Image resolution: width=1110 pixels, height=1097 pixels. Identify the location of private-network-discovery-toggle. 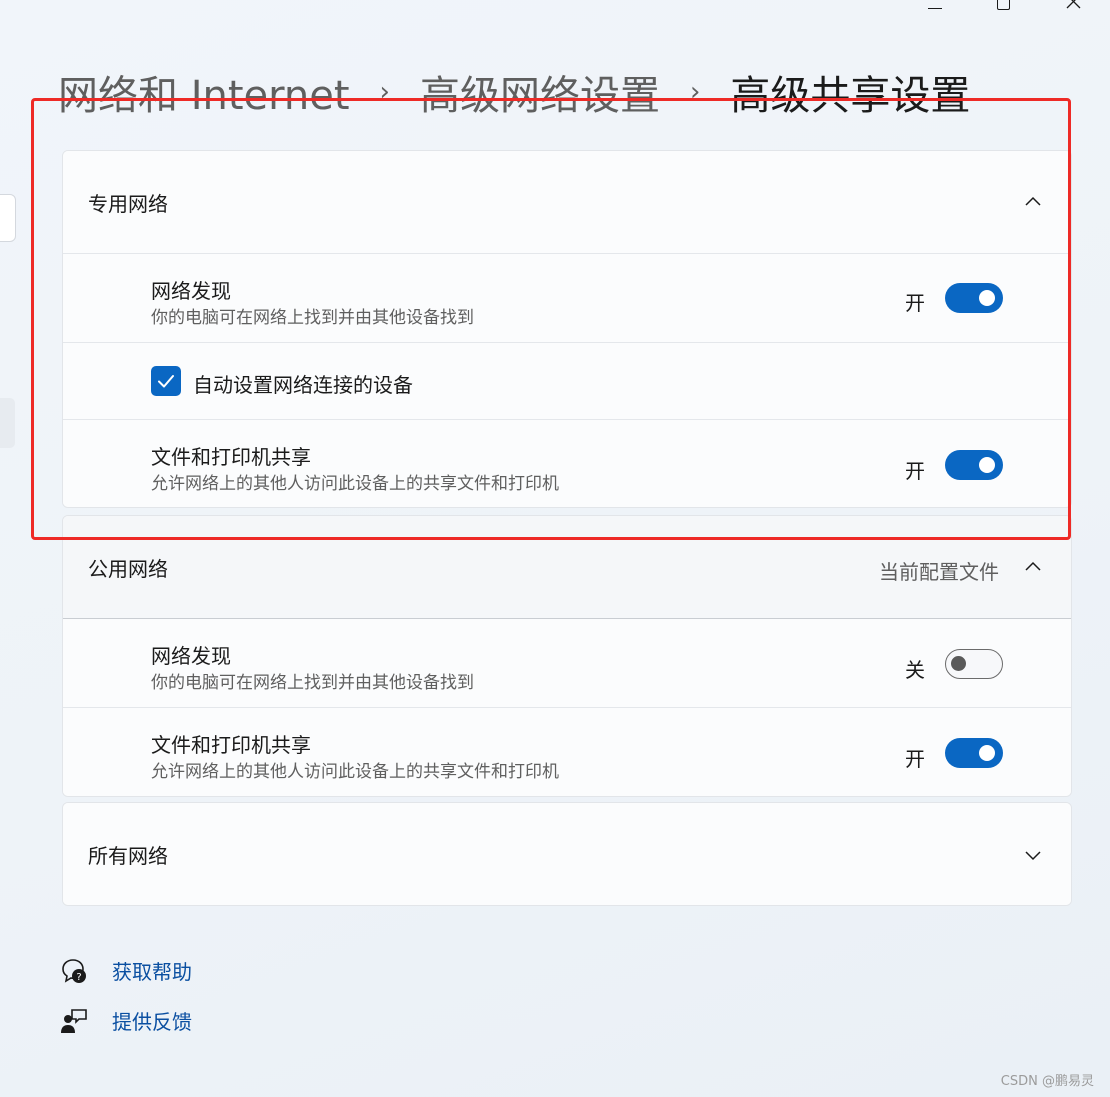
(974, 298).